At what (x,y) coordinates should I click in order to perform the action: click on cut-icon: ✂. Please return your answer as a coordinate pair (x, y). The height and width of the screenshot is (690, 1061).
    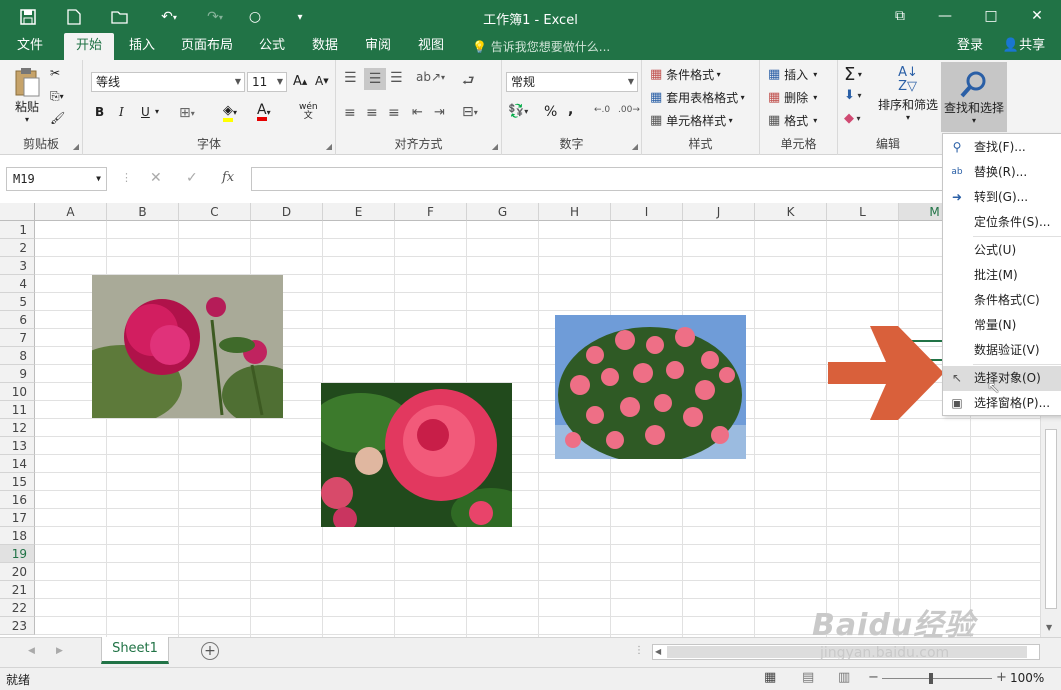
    Looking at the image, I should click on (55, 73).